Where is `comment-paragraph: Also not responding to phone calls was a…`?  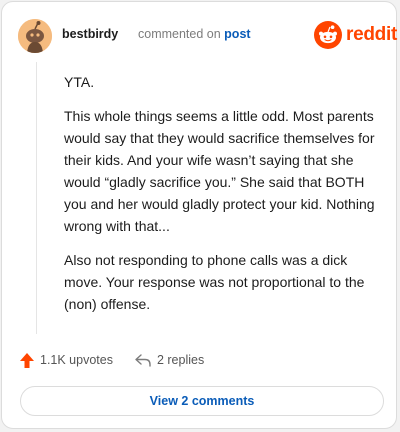
comment-paragraph: Also not responding to phone calls was a… is located at coordinates (214, 282).